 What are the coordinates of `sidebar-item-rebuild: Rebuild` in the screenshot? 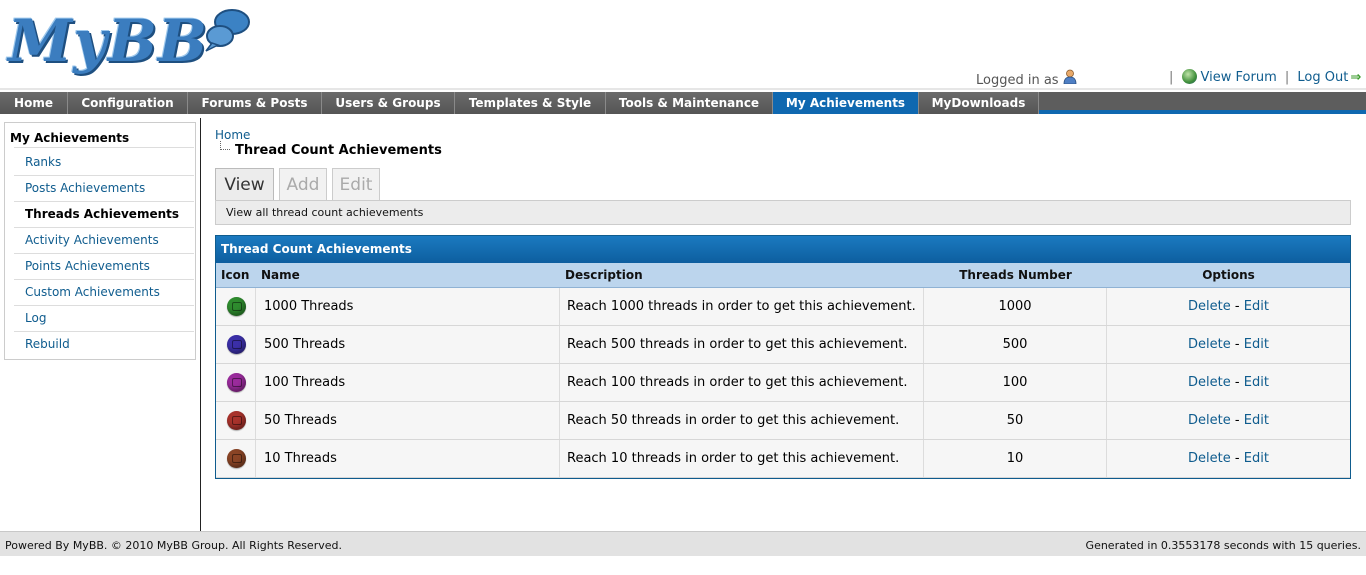 It's located at (110, 344).